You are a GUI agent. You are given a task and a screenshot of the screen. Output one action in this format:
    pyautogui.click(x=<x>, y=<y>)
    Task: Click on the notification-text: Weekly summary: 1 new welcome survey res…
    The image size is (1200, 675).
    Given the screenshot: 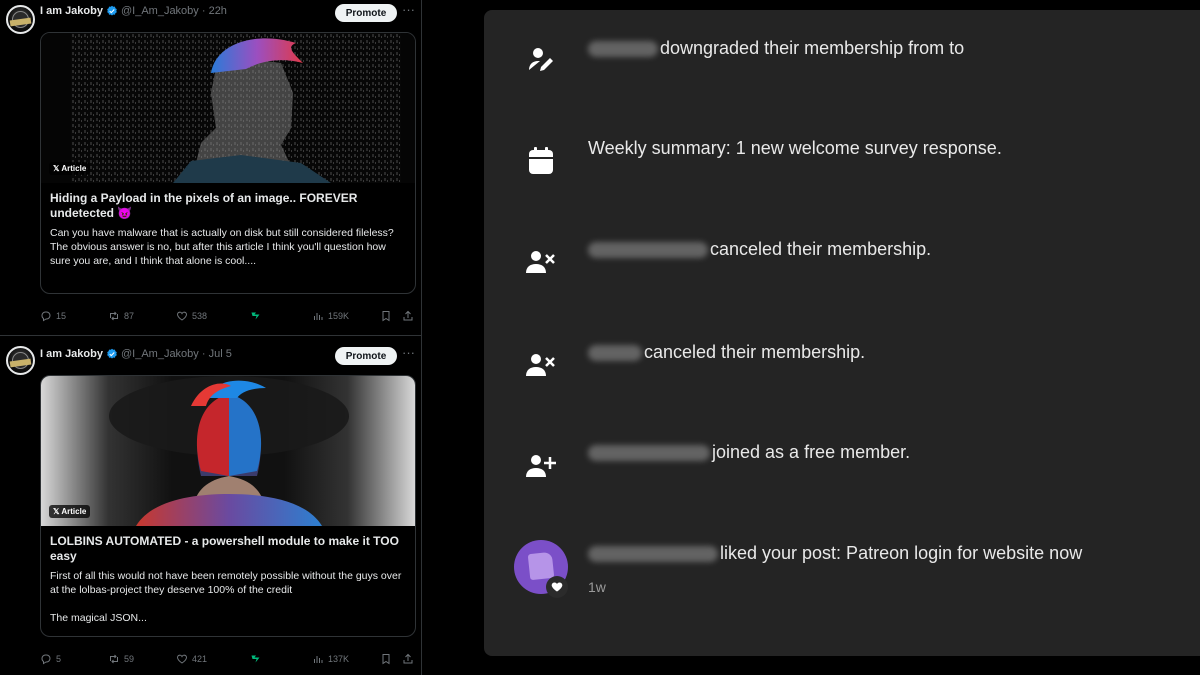 What is the action you would take?
    pyautogui.click(x=795, y=148)
    